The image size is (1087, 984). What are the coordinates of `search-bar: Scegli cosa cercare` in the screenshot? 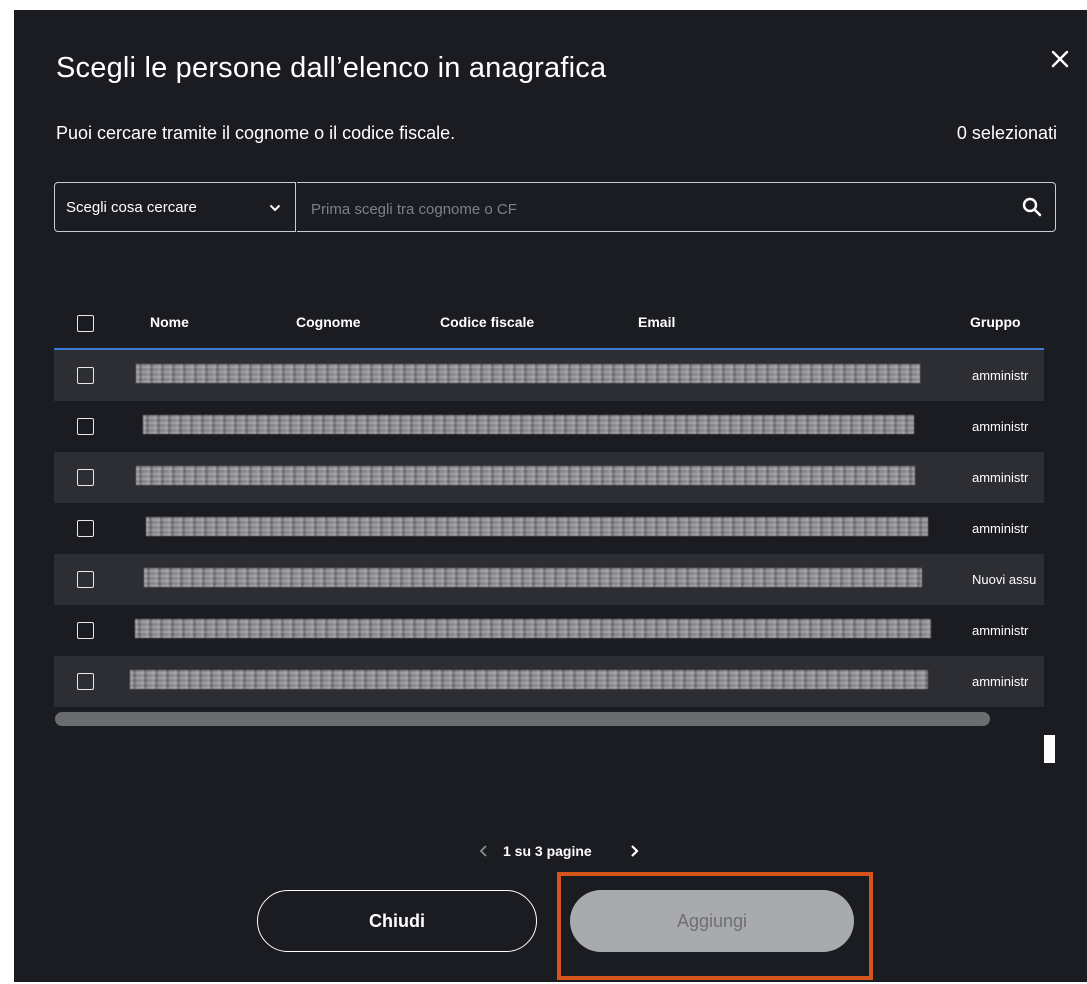 It's located at (555, 208).